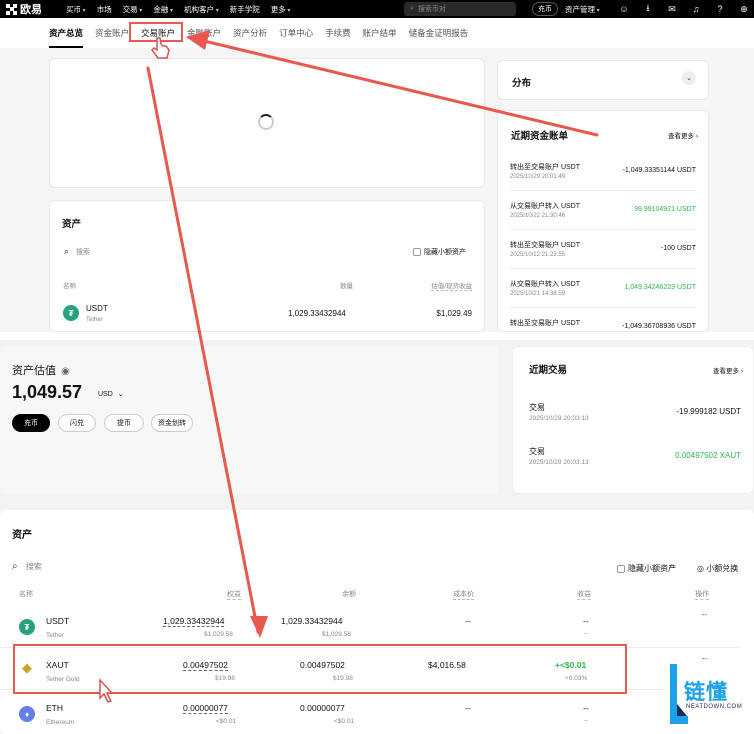 The image size is (754, 734). I want to click on search-placeholder: 搜索币对, so click(431, 9).